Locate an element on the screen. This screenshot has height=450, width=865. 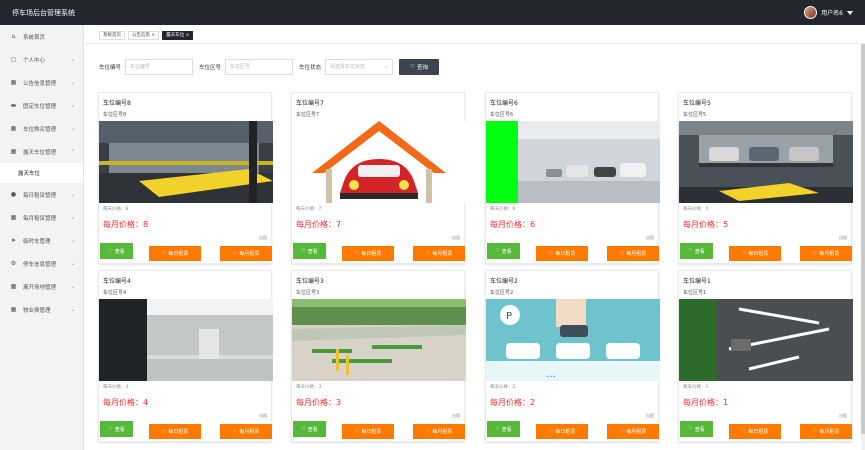
parking-card: 车位编号5 车位区号5 每天价格：5 每月价格：5 出租 ♡ 查看 ♡ 每日租赁 ♡ 每月租赁 is located at coordinates (765, 178).